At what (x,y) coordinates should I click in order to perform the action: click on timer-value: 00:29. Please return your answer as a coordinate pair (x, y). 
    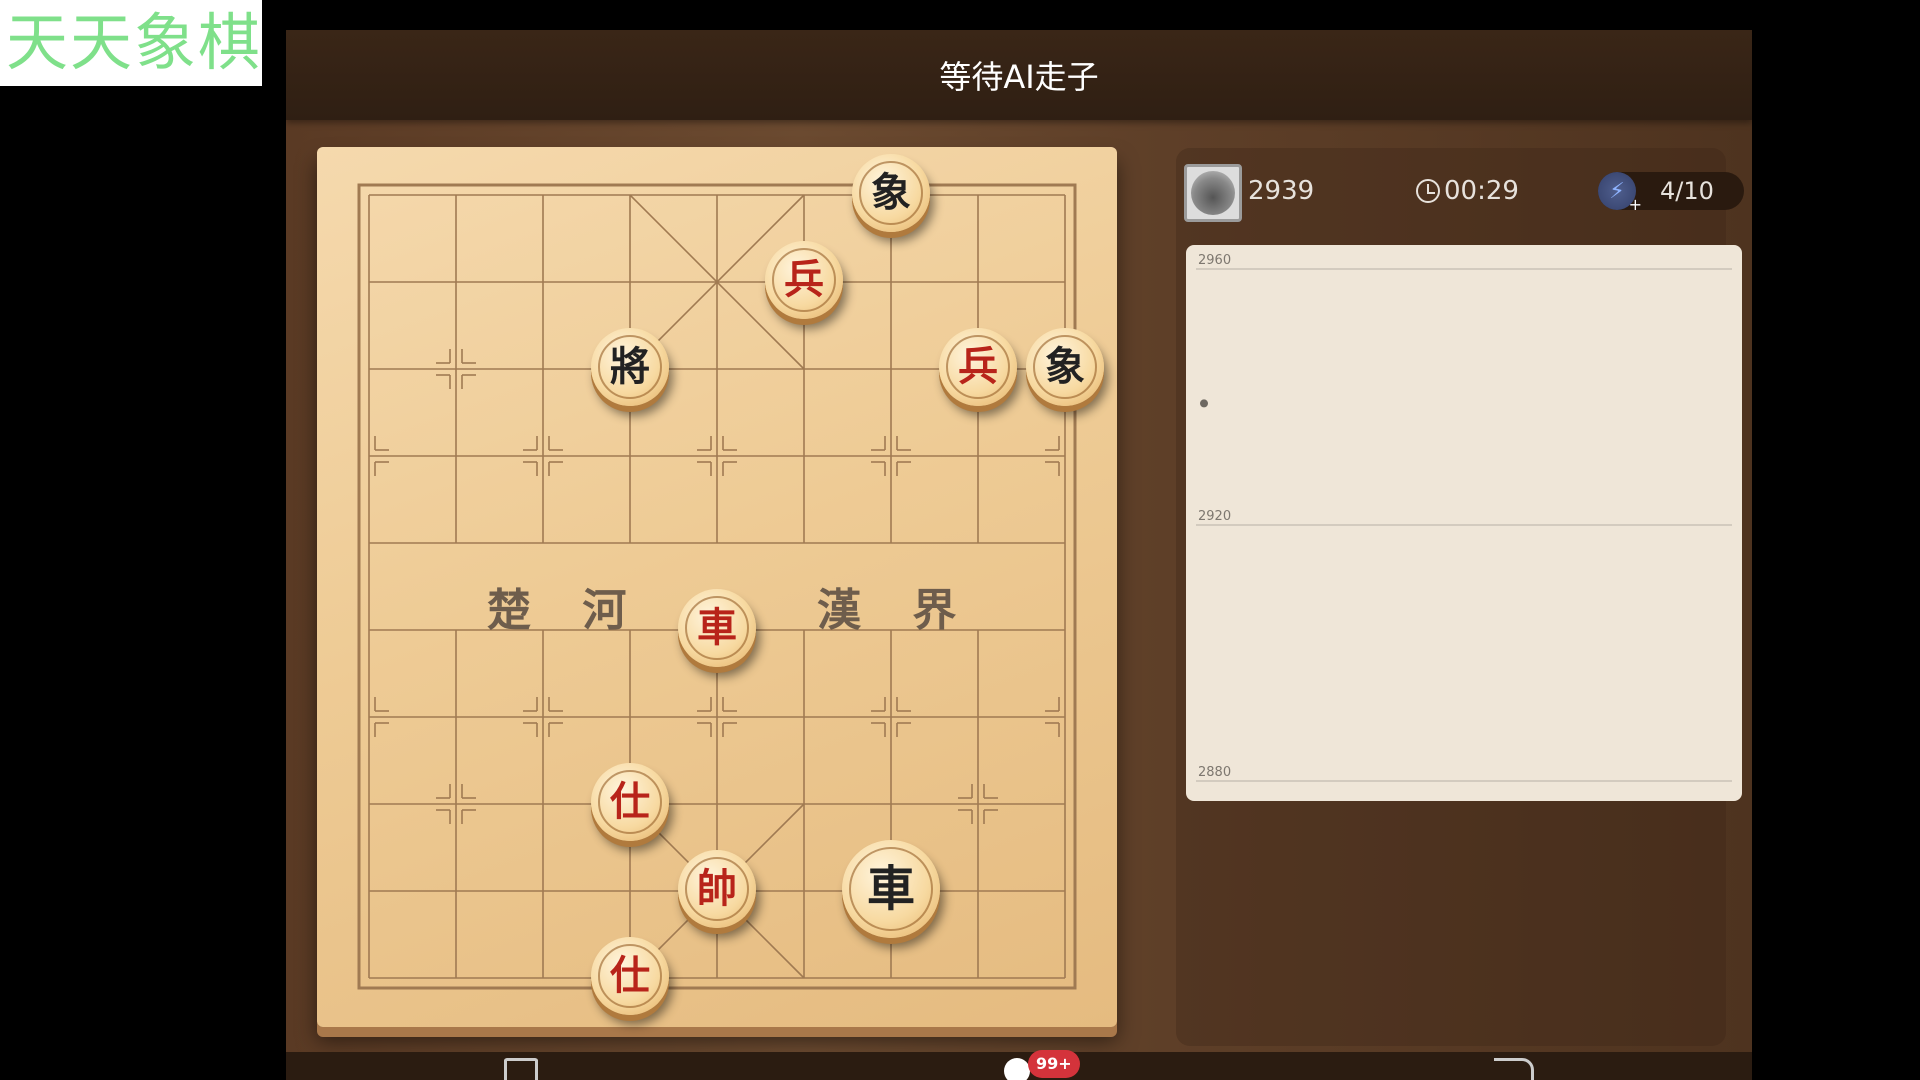
    Looking at the image, I should click on (1481, 191).